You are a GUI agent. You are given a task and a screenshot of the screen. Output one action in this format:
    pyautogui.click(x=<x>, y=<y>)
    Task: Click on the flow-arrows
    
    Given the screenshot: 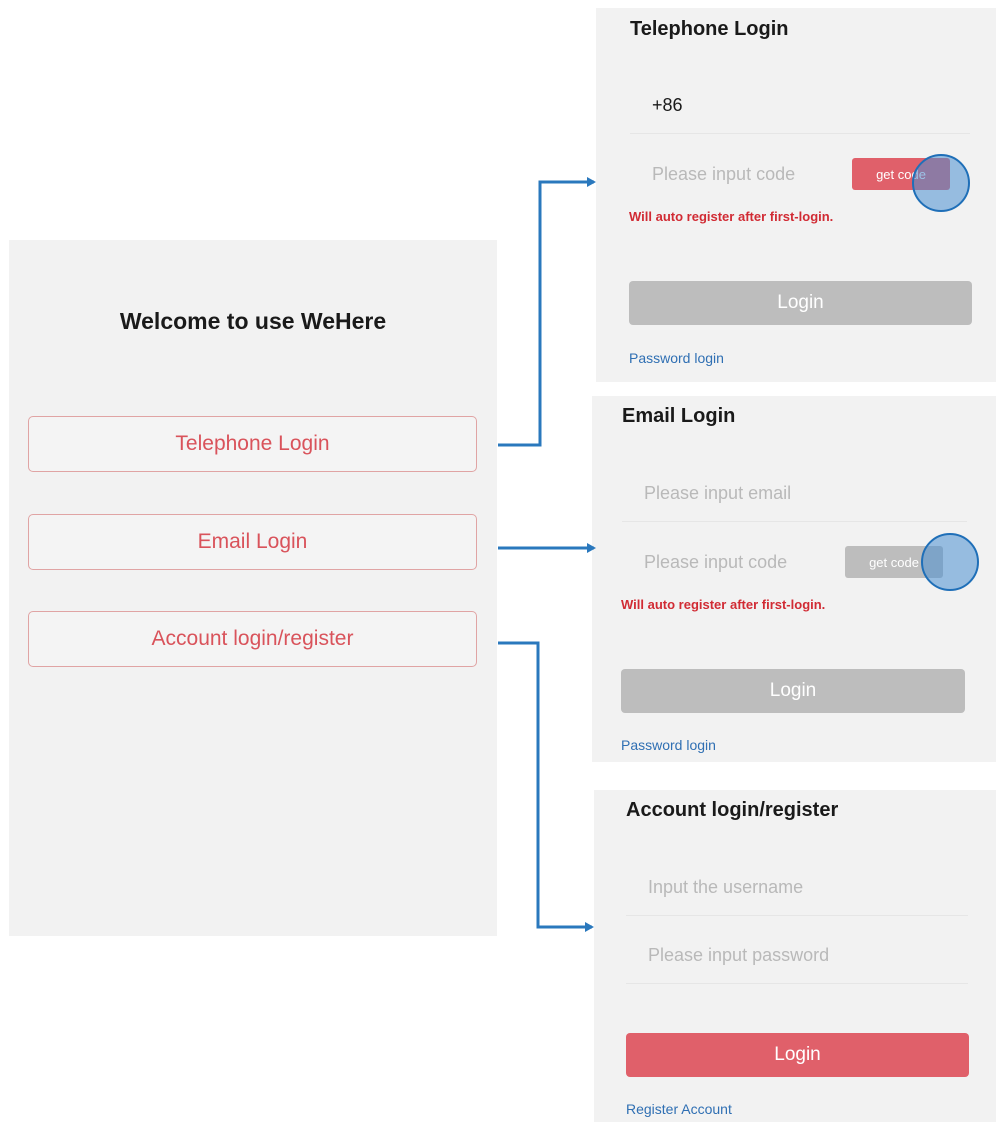 What is the action you would take?
    pyautogui.click(x=547, y=554)
    